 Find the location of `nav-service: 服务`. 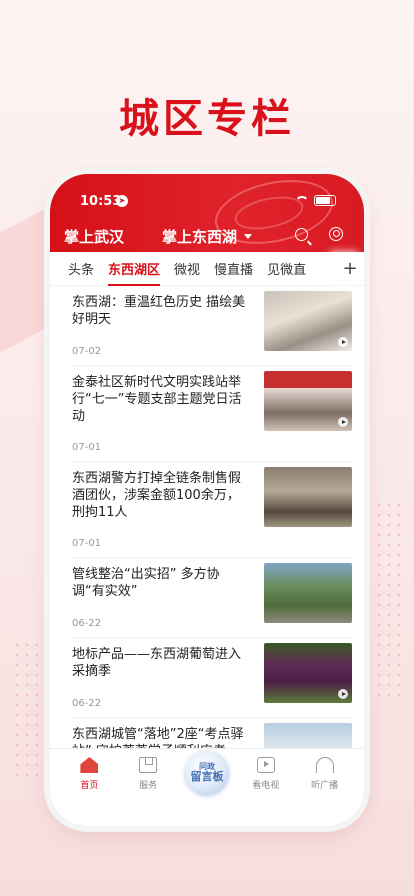

nav-service: 服务 is located at coordinates (148, 787).